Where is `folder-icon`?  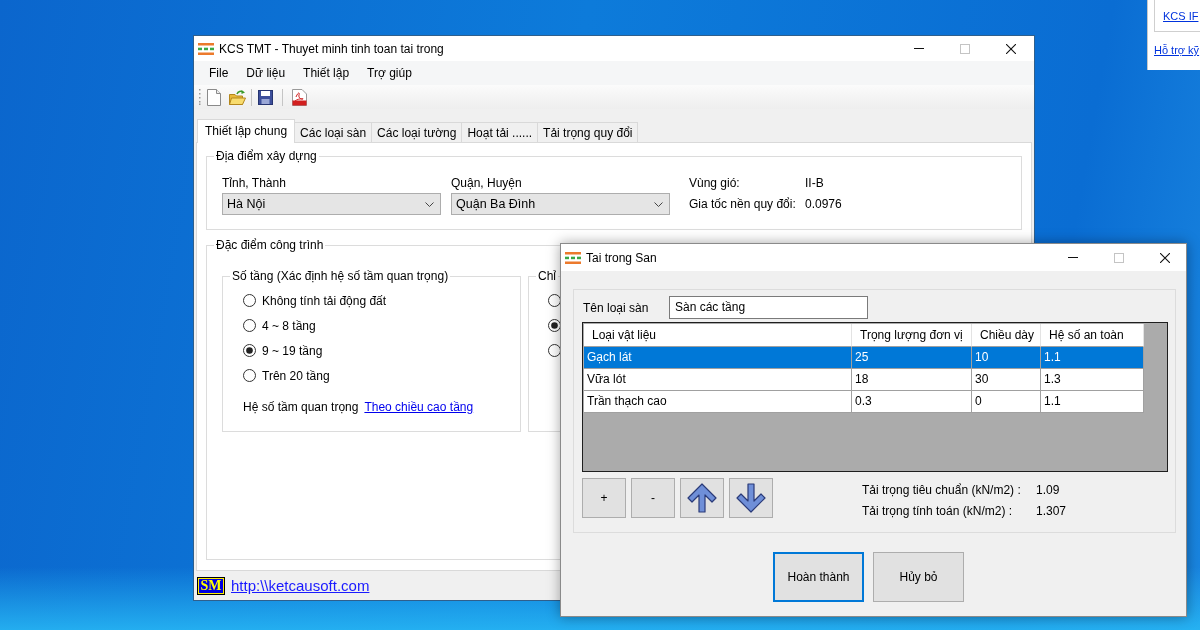
folder-icon is located at coordinates (237, 97).